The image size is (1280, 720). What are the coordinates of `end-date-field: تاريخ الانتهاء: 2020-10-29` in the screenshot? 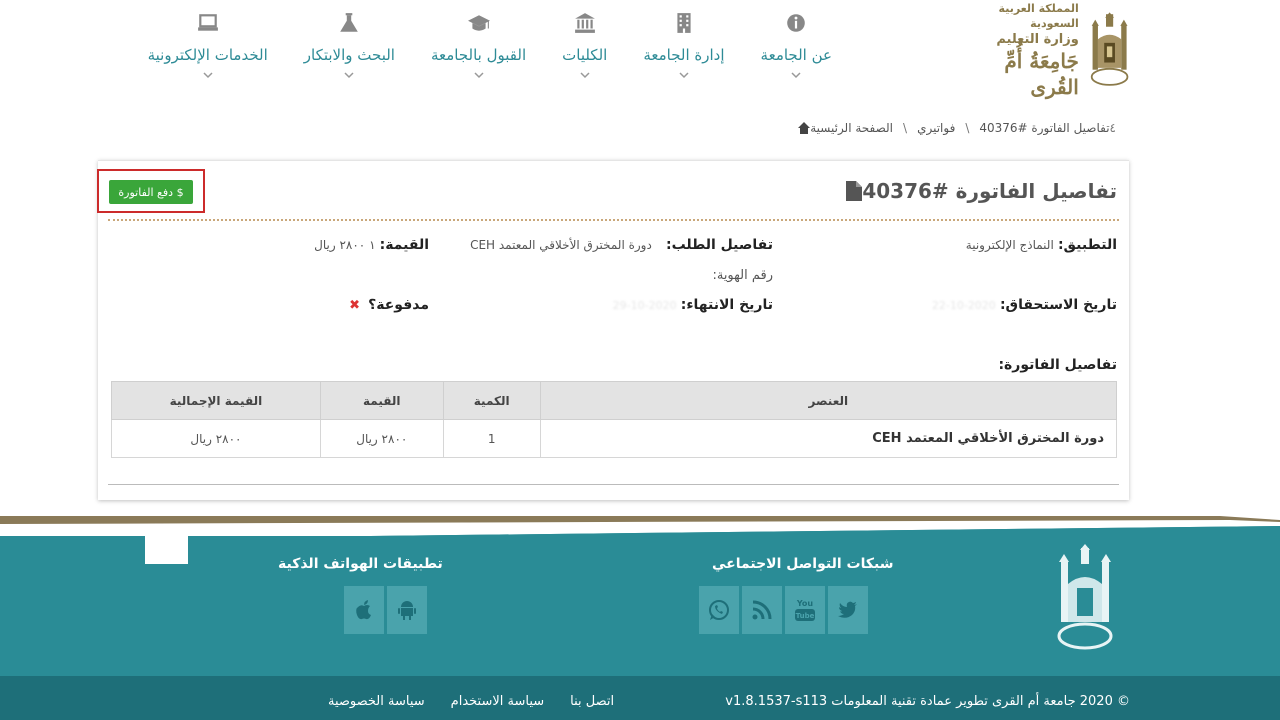 It's located at (693, 305).